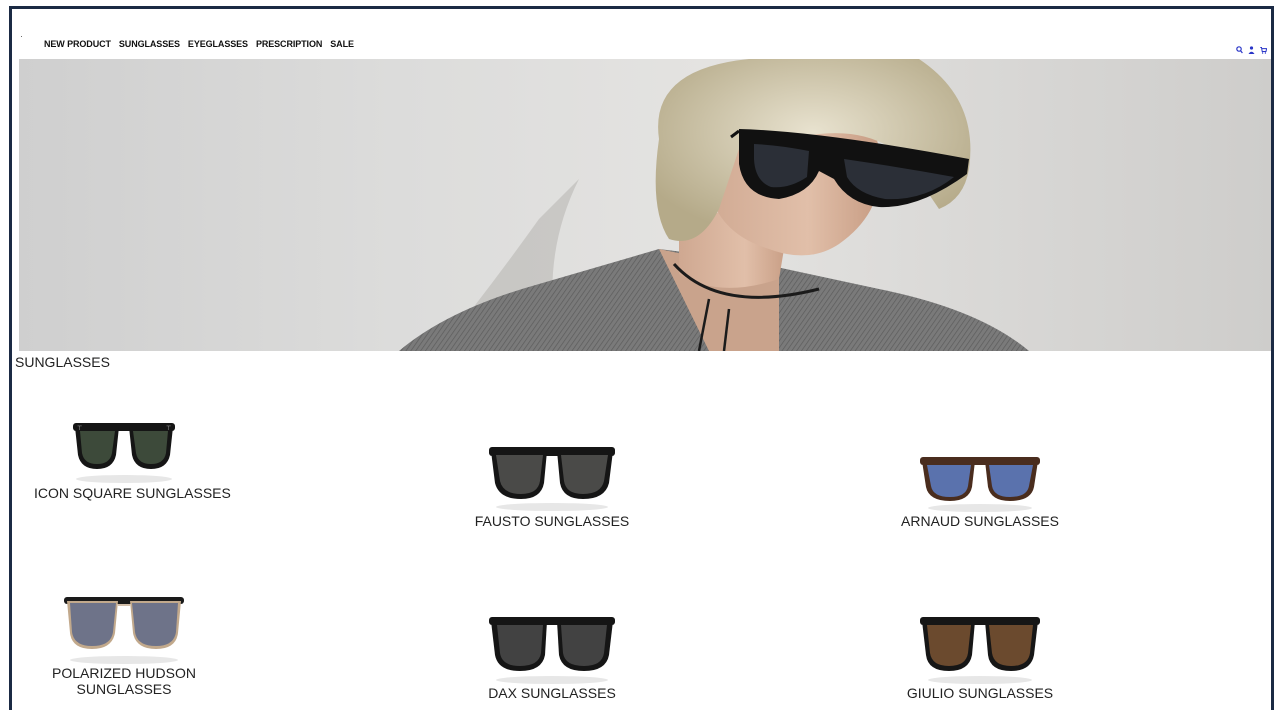 This screenshot has width=1284, height=712. Describe the element at coordinates (1264, 47) in the screenshot. I see `cart-icon` at that location.